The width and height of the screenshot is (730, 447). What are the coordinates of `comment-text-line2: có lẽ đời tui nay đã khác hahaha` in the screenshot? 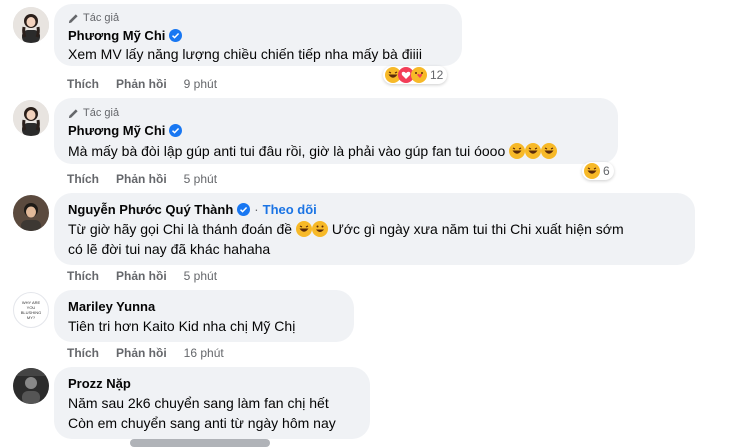 It's located at (169, 249).